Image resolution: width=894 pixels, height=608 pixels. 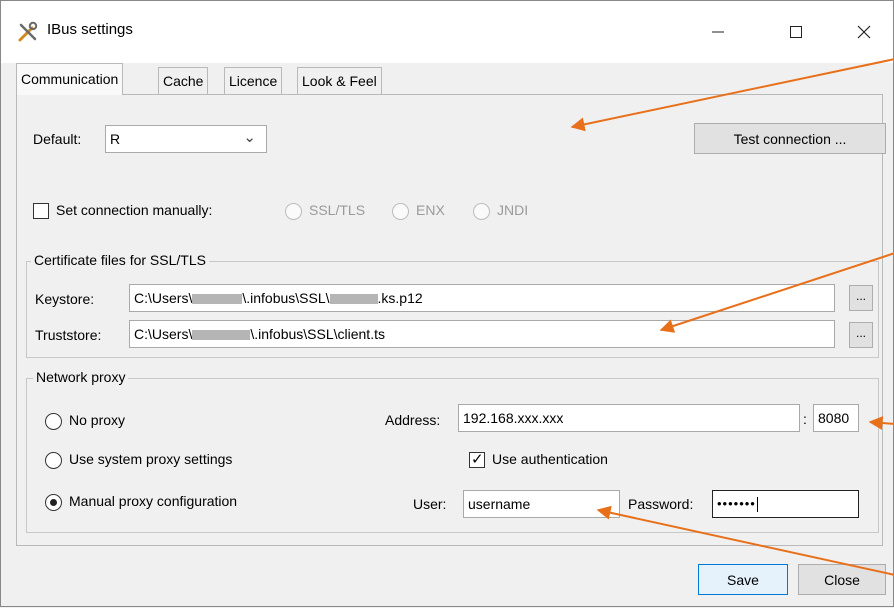 What do you see at coordinates (41, 211) in the screenshot?
I see `set-manually-checkbox` at bounding box center [41, 211].